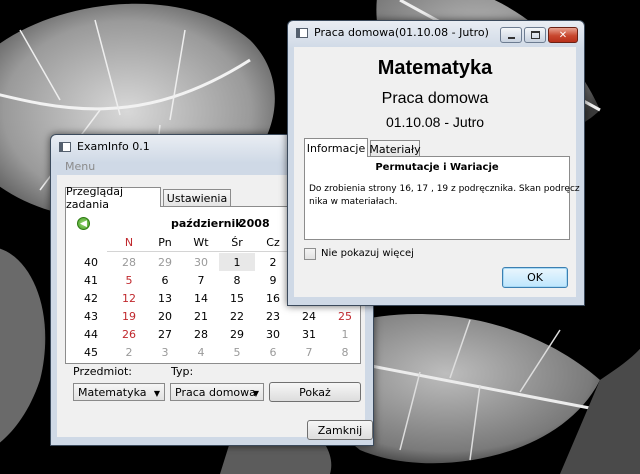 This screenshot has height=474, width=640. I want to click on ok-button-label: OK, so click(535, 277).